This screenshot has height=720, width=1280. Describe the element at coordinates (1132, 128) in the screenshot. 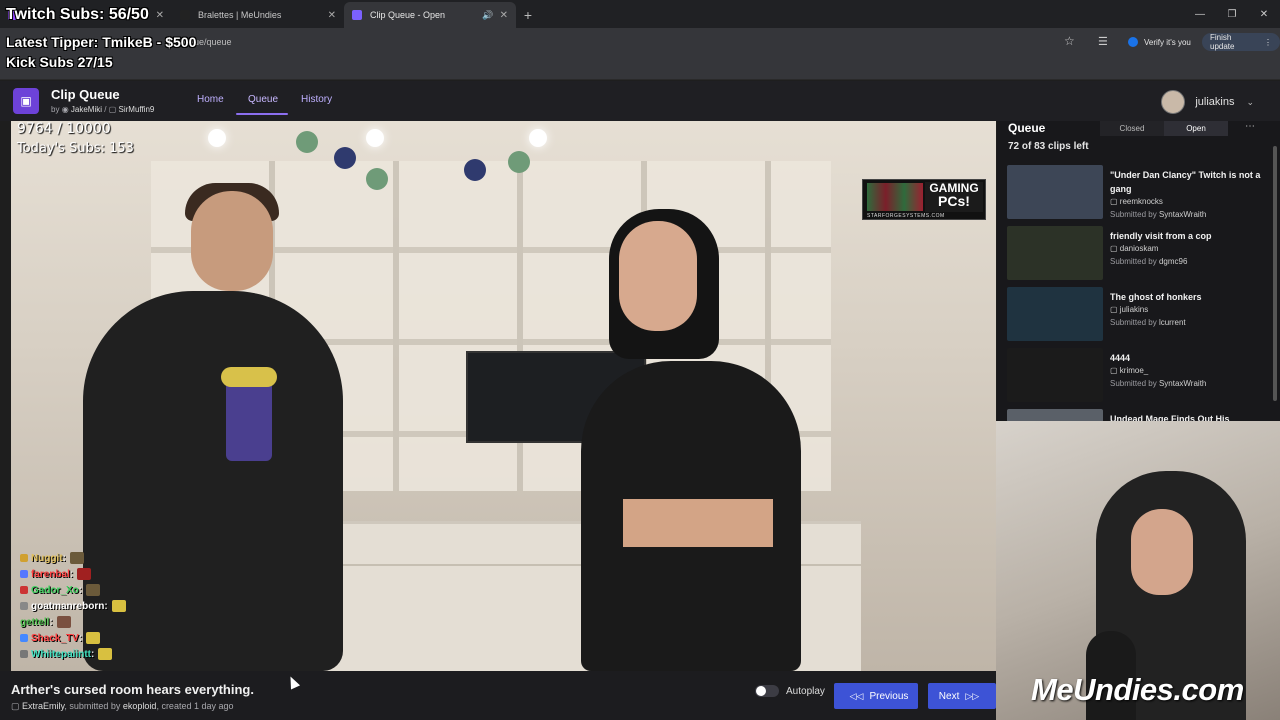

I see `queue-closed-option: Closed` at that location.